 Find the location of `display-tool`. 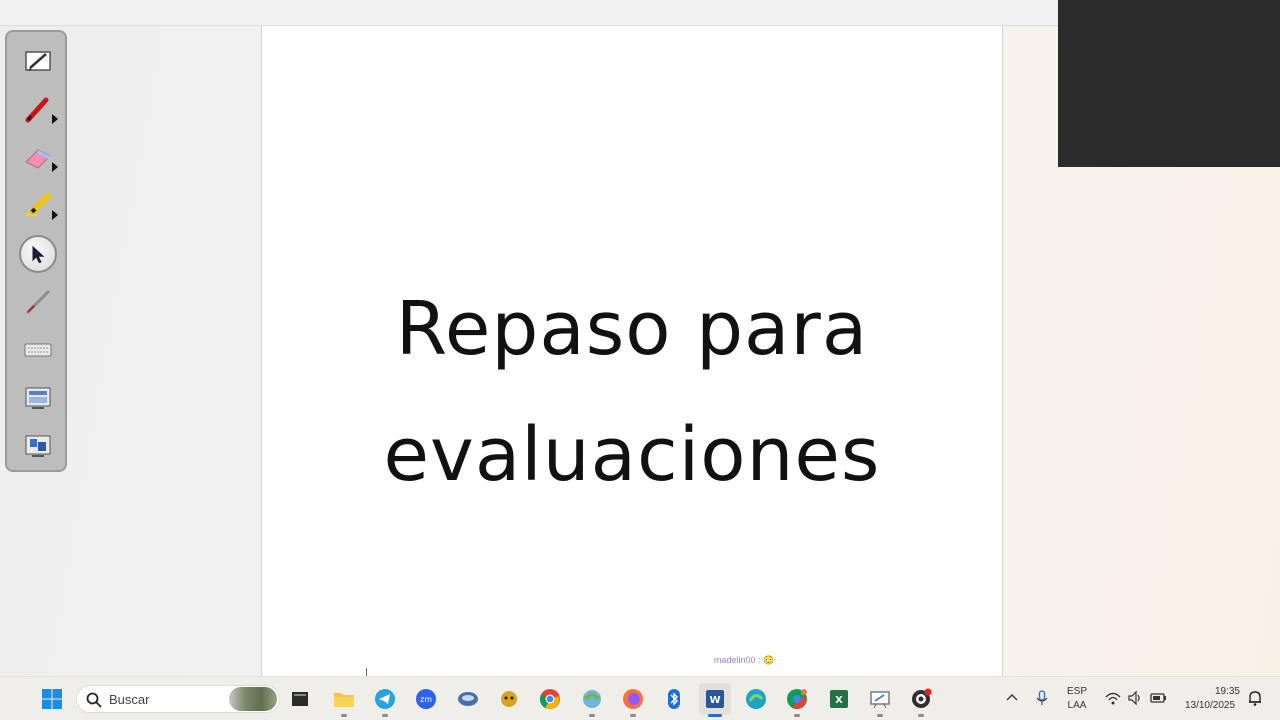

display-tool is located at coordinates (38, 446).